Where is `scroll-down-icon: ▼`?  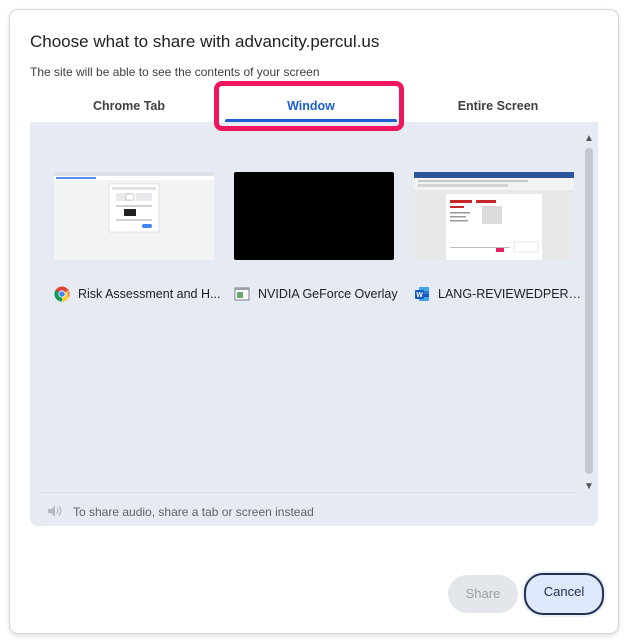
scroll-down-icon: ▼ is located at coordinates (589, 487).